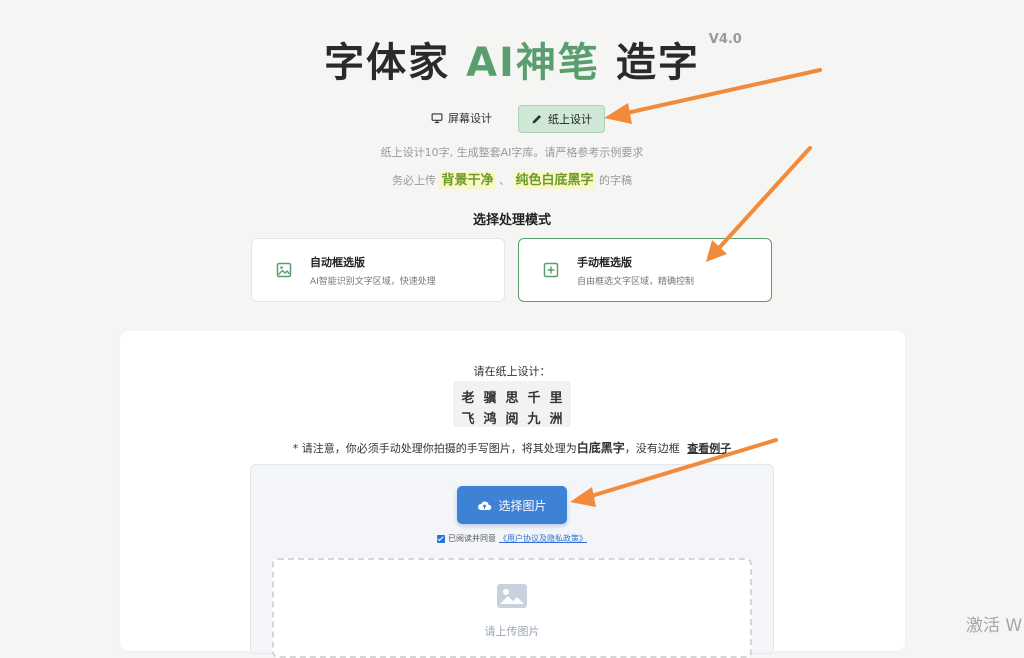  What do you see at coordinates (472, 538) in the screenshot?
I see `agree-text: 已阅读并同意` at bounding box center [472, 538].